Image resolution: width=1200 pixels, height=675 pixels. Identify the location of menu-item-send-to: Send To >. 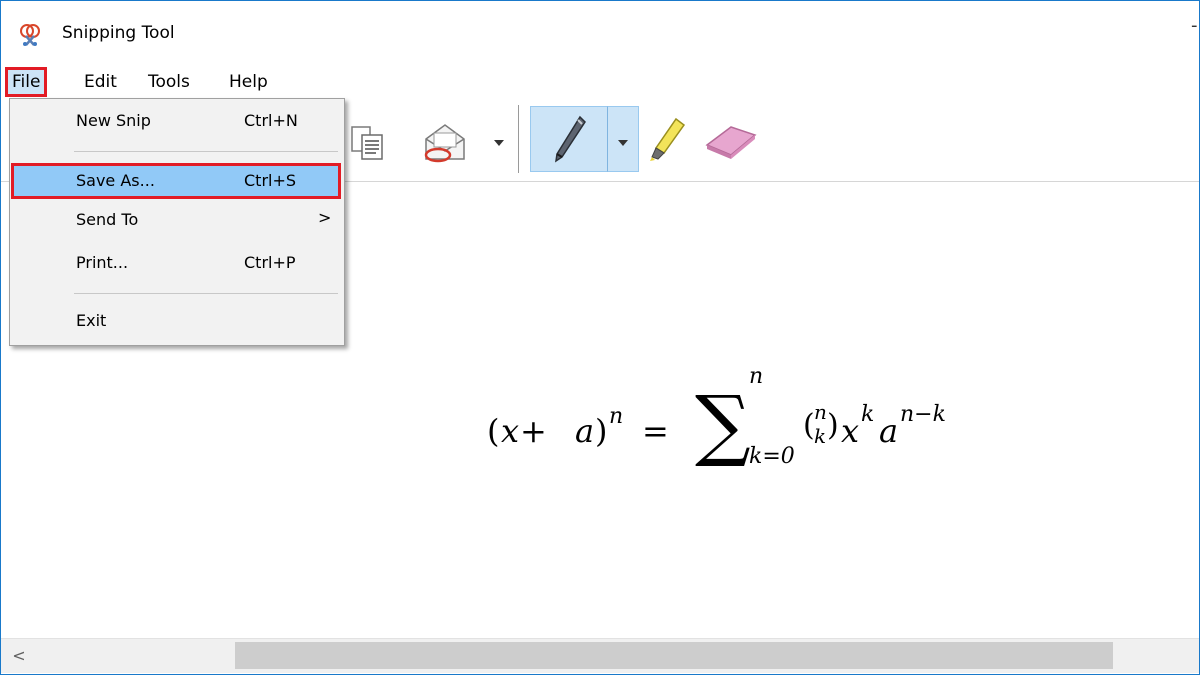
(176, 220).